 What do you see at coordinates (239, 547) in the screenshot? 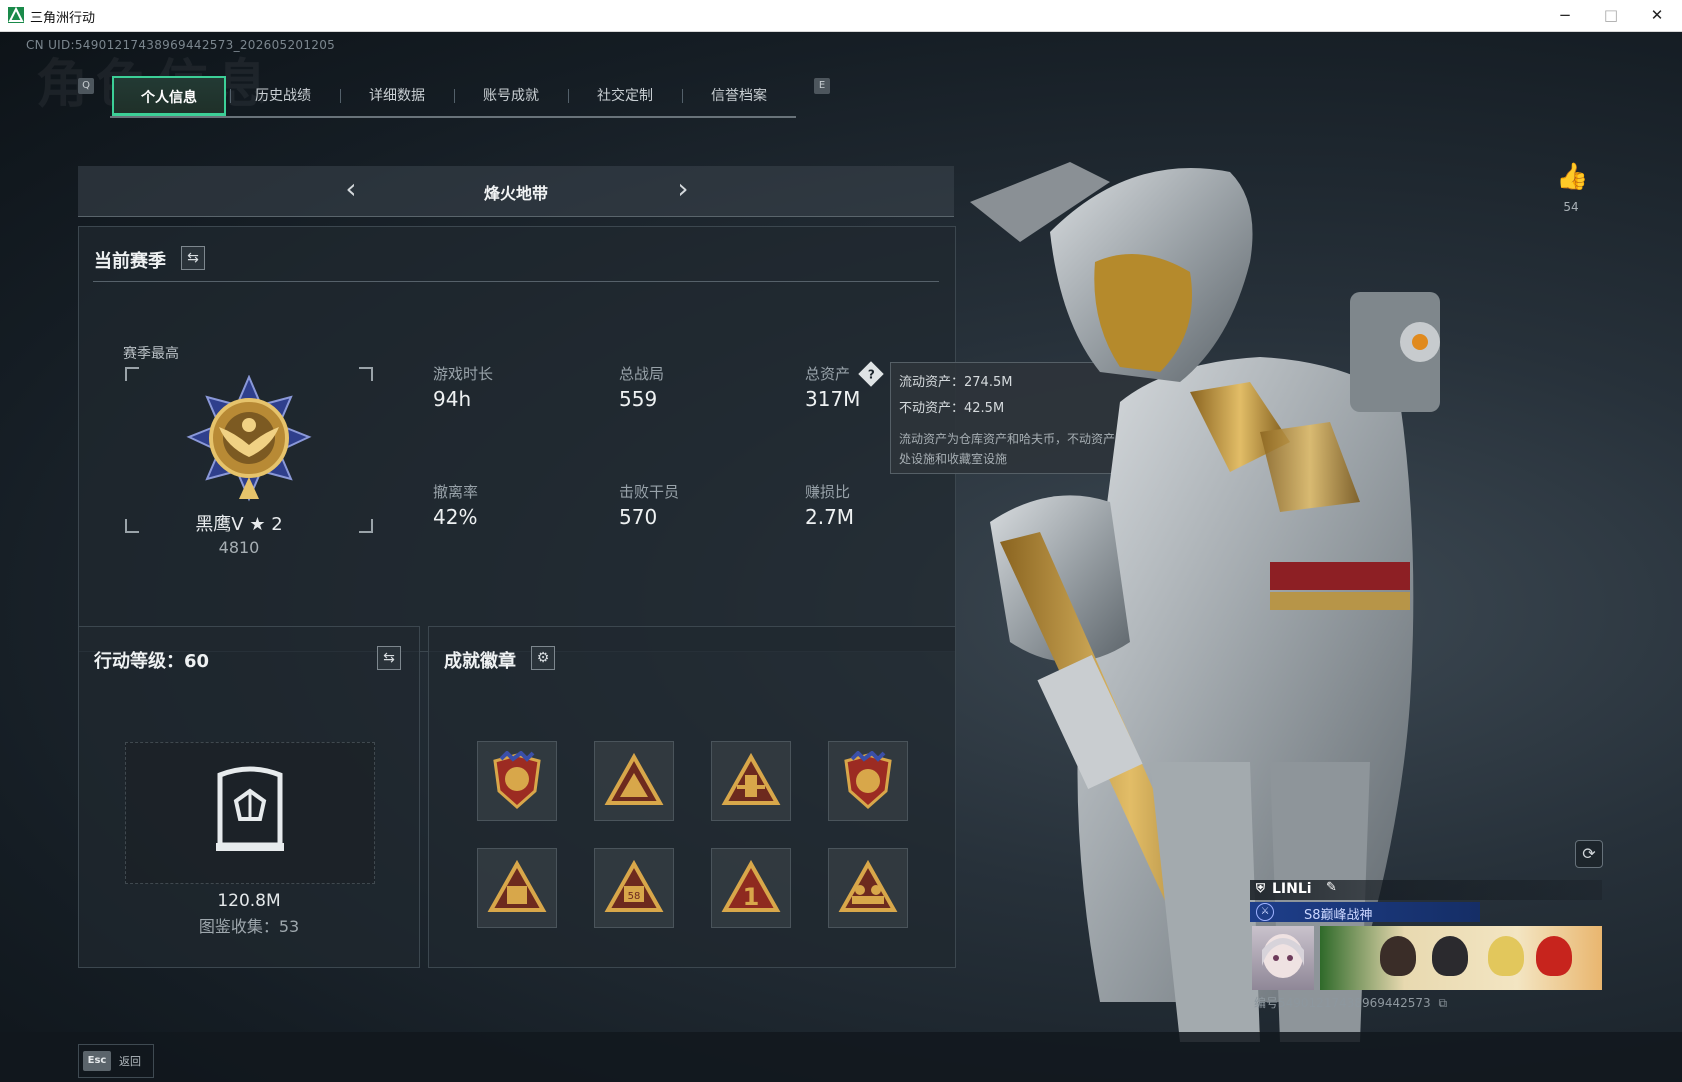
I see `rank-score: 4810` at bounding box center [239, 547].